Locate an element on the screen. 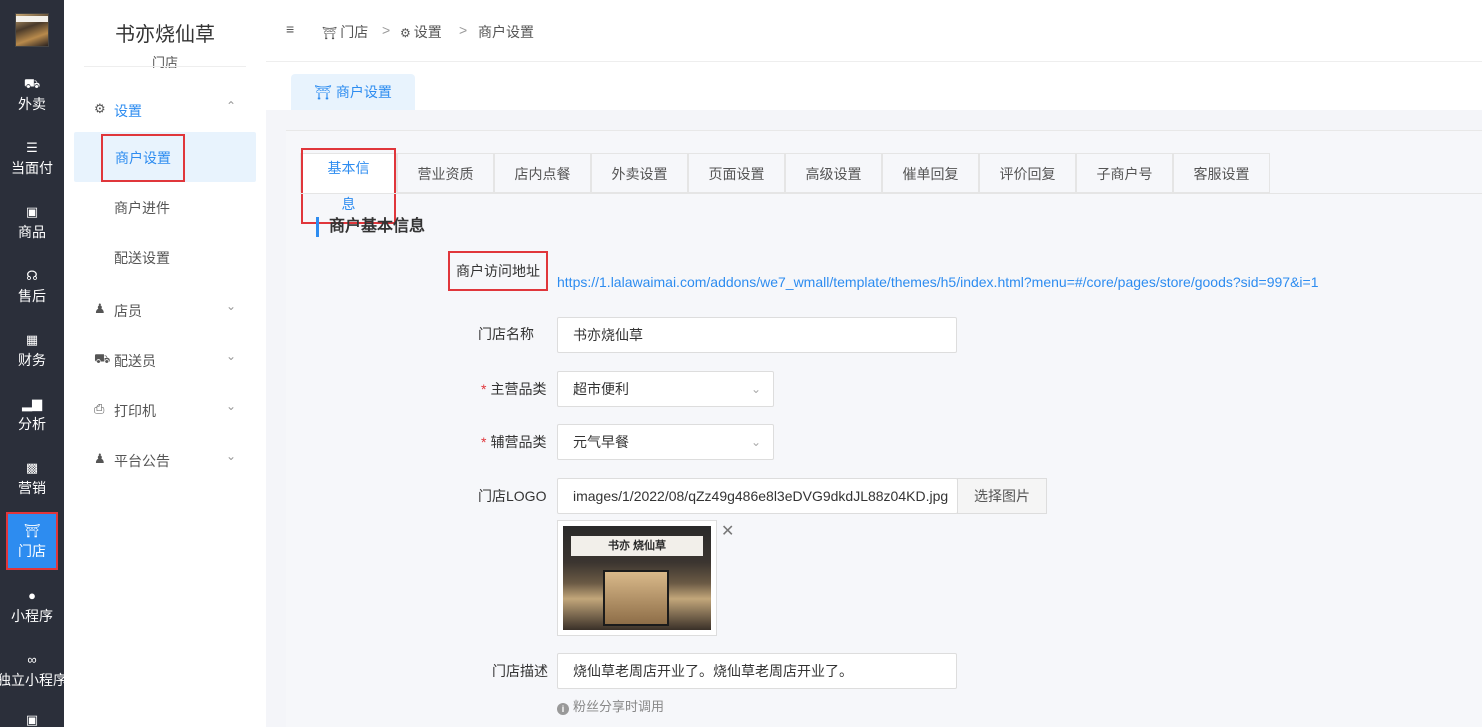  box-icon: ▣ is located at coordinates (32, 211).